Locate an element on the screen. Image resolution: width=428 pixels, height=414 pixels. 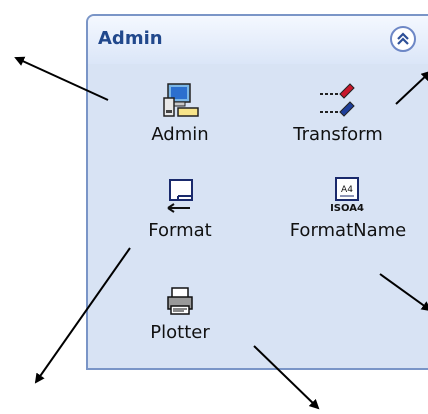
arrow-admin is located at coordinates (61, 78).